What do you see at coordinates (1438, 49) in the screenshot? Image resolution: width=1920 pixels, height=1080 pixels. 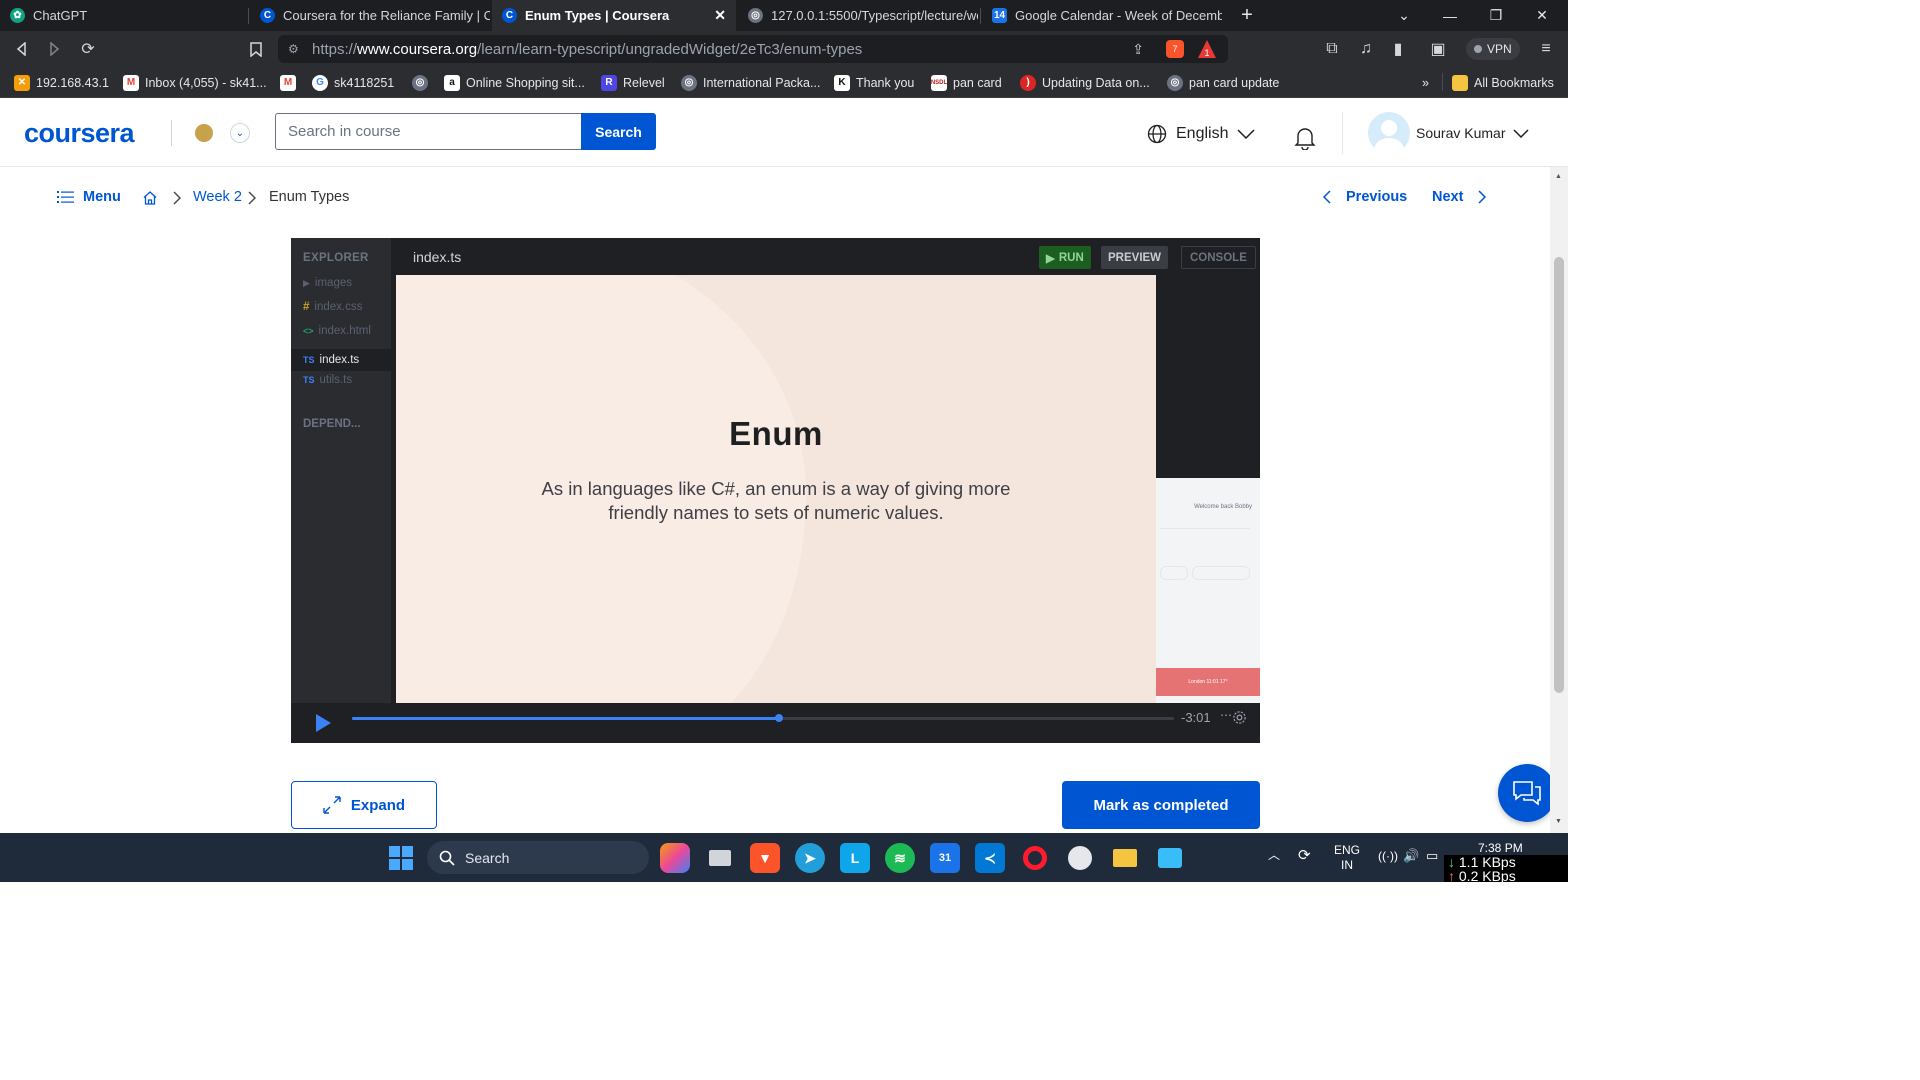 I see `wallet-icon: ▣` at bounding box center [1438, 49].